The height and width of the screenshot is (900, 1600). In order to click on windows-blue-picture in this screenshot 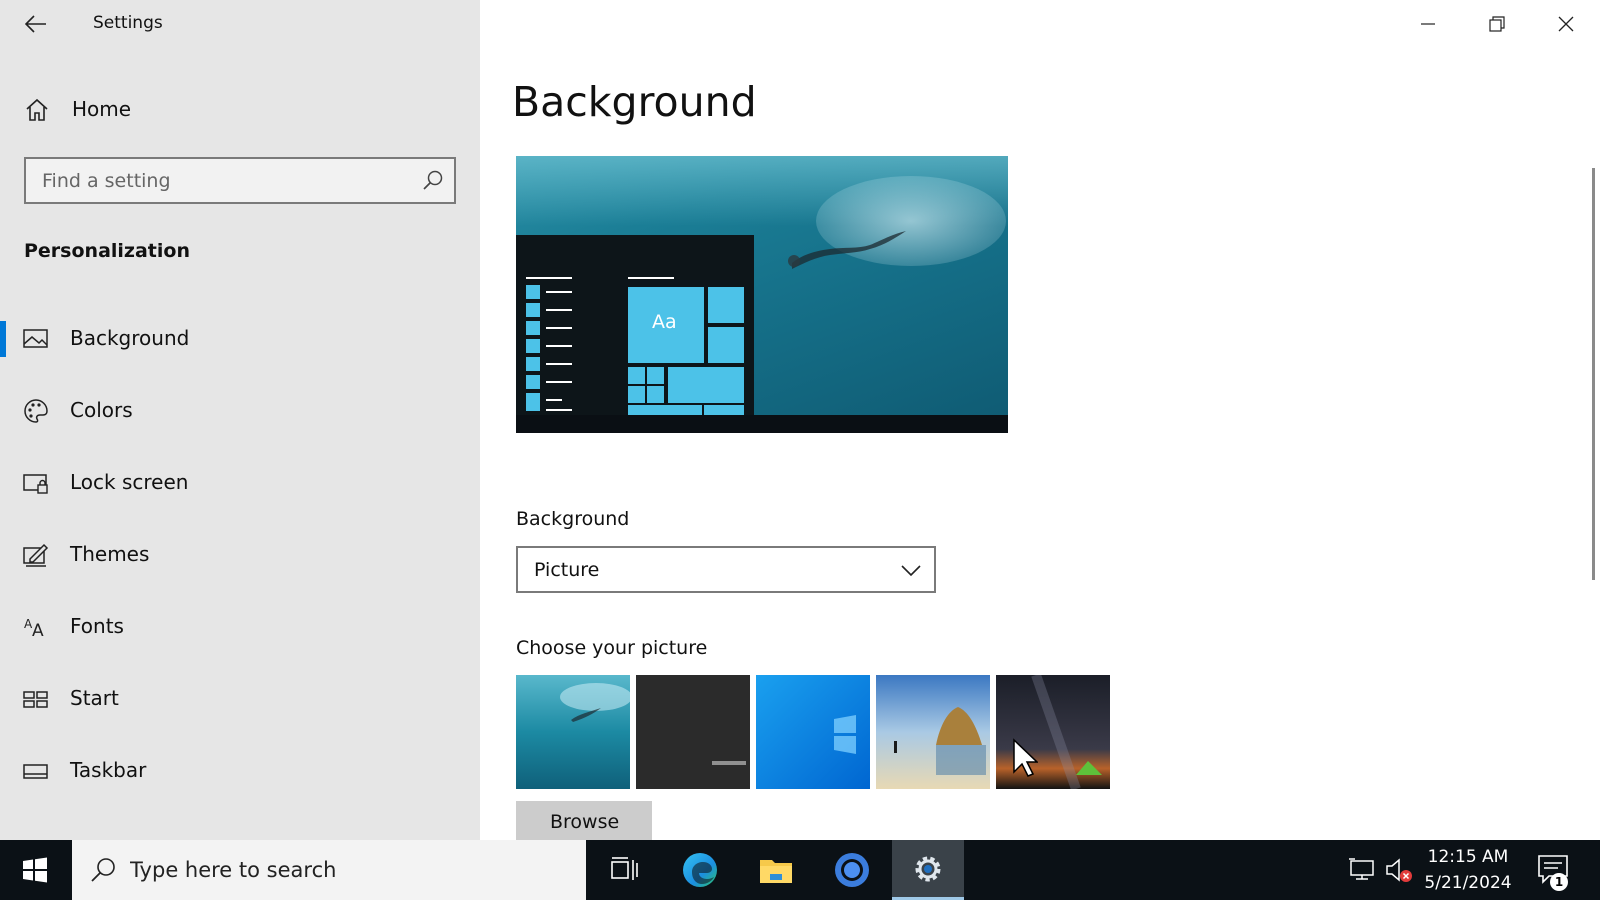, I will do `click(813, 732)`.